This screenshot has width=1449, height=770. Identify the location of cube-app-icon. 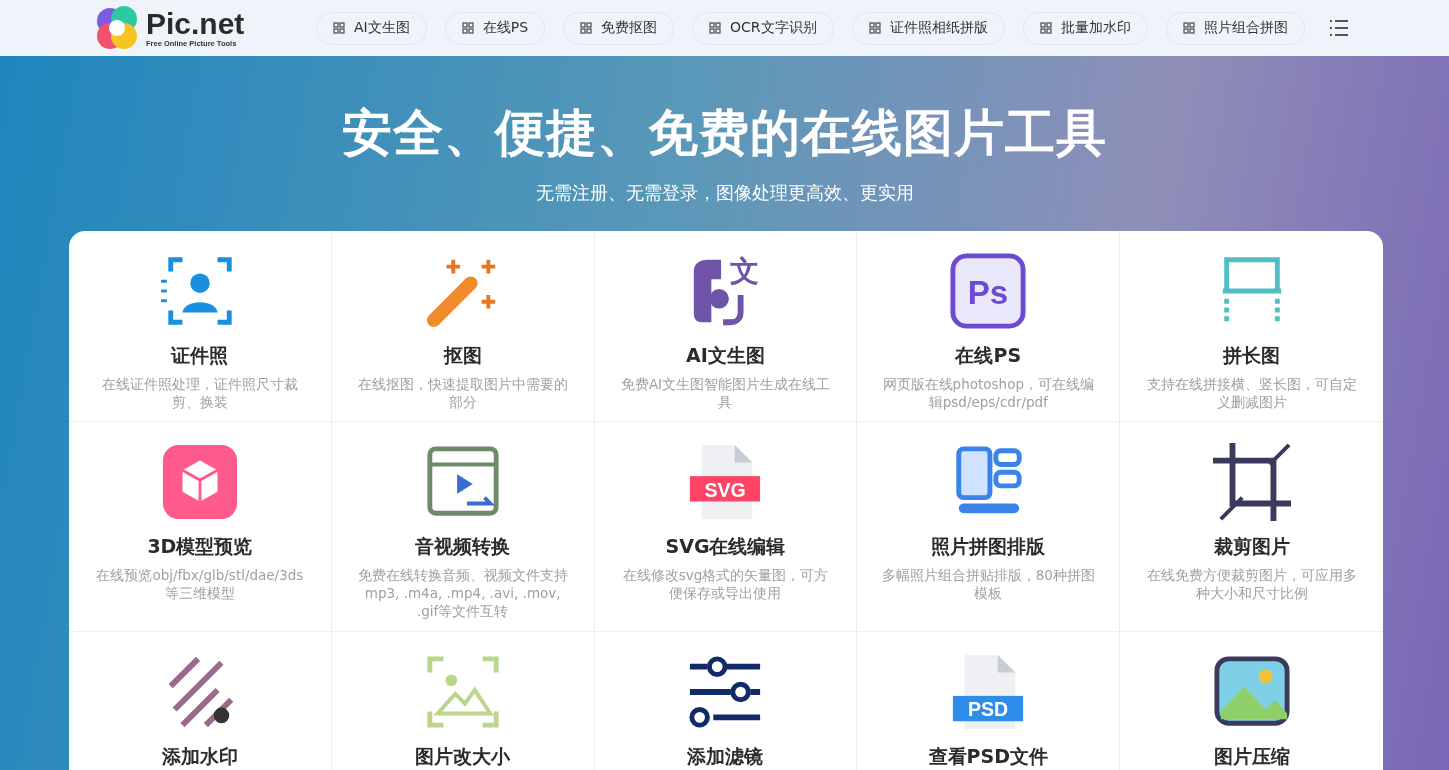
(199, 482).